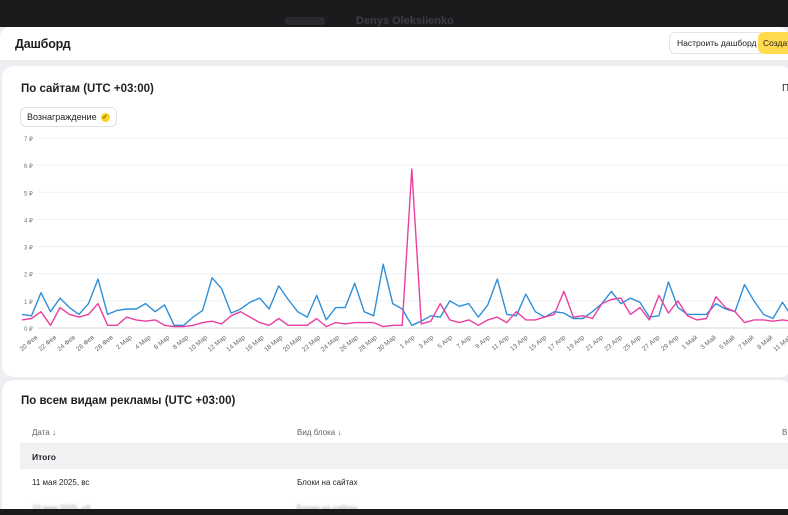 The image size is (788, 515). Describe the element at coordinates (367, 344) in the screenshot. I see `x-tick-label: 28 Мар` at that location.